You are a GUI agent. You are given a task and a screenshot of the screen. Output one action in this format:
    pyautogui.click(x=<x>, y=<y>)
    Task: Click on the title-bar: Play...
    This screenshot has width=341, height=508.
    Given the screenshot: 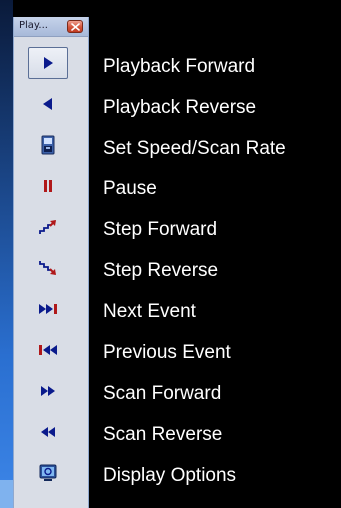 What is the action you would take?
    pyautogui.click(x=51, y=27)
    